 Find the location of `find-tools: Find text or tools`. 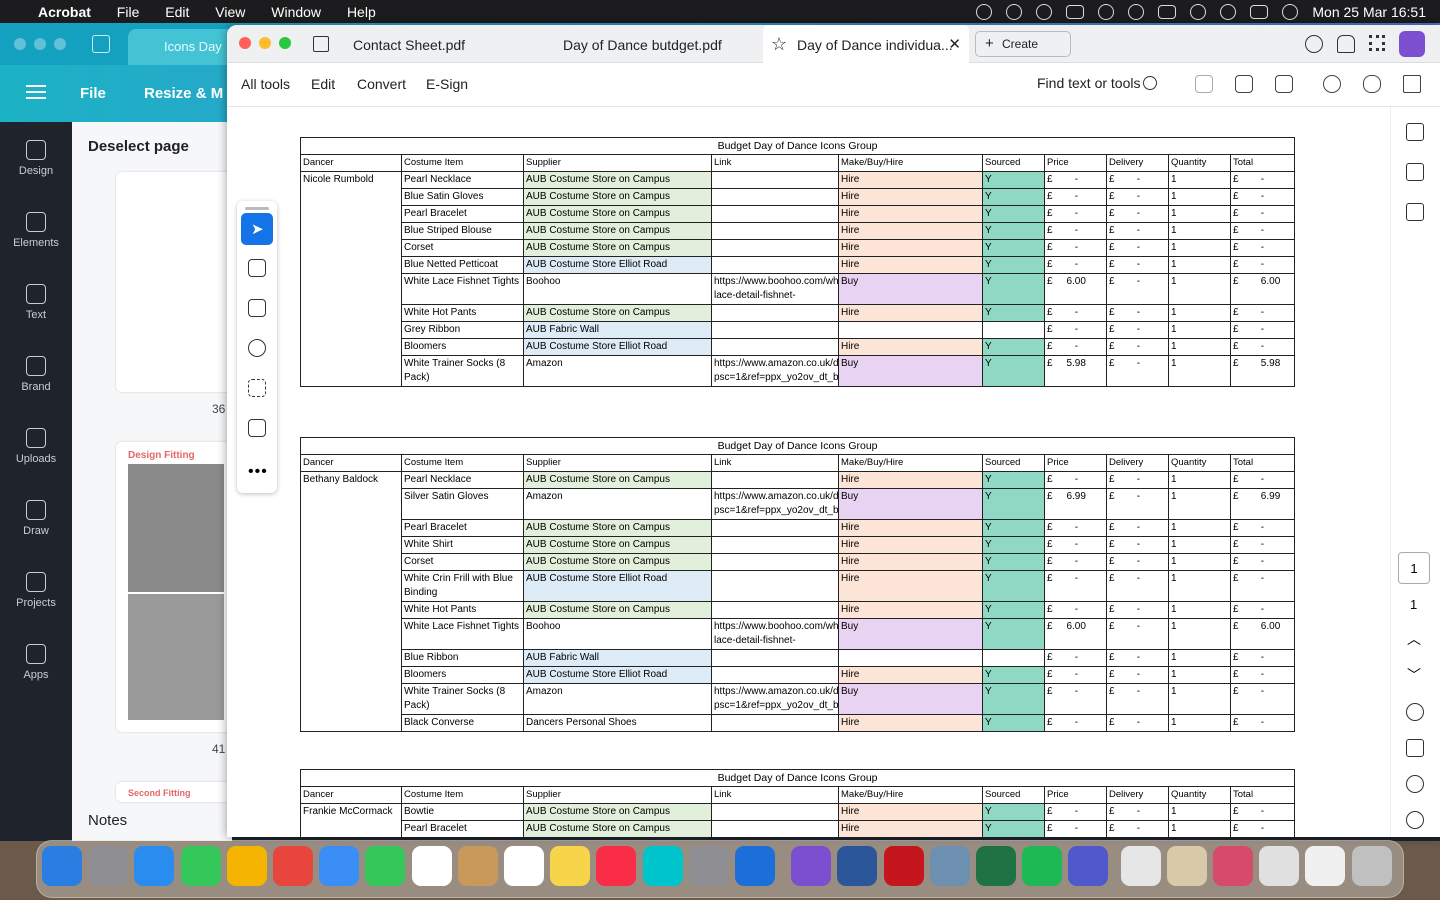

find-tools: Find text or tools is located at coordinates (1089, 83).